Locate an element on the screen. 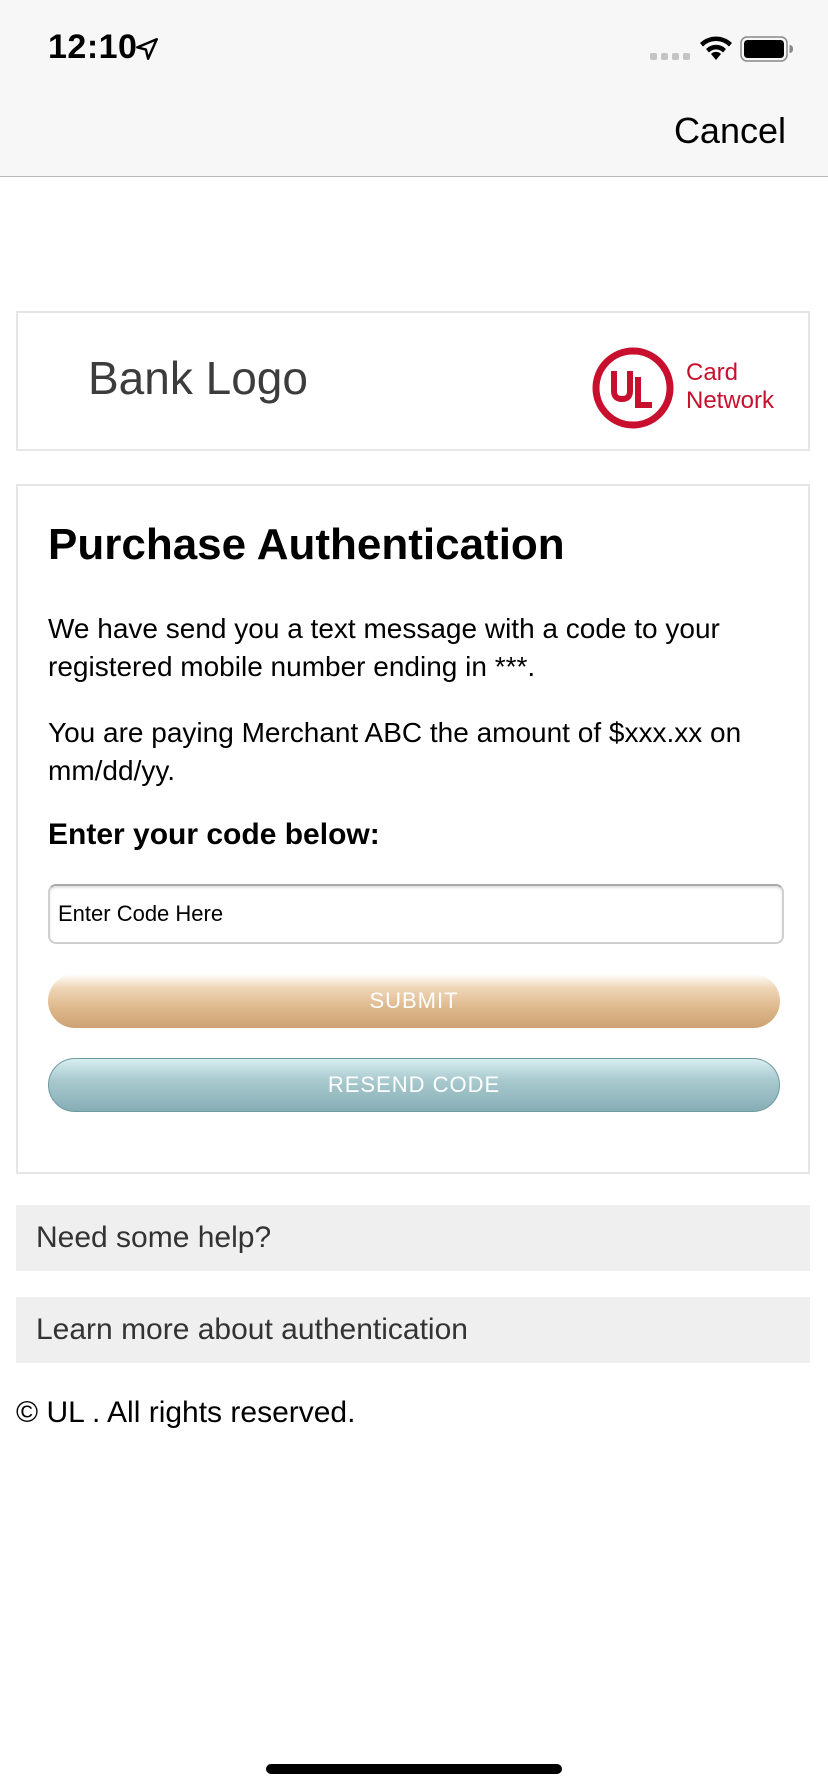  wifi-icon is located at coordinates (716, 48).